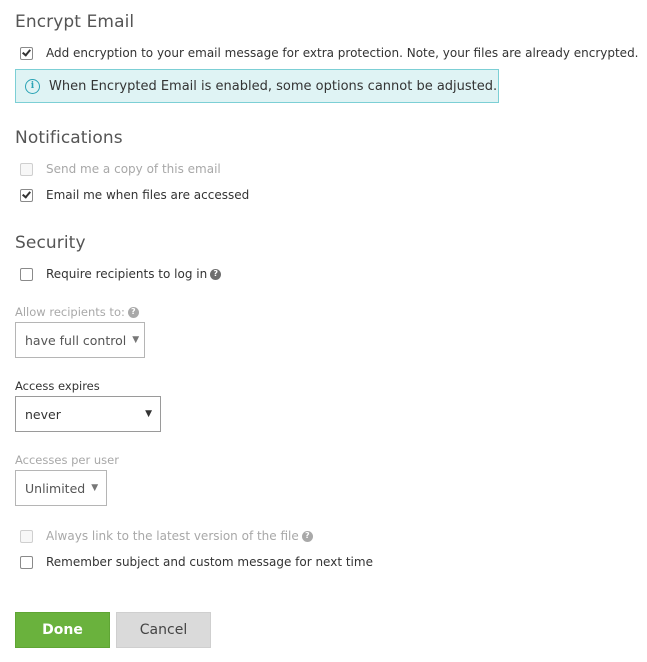 This screenshot has height=662, width=647. I want to click on accesses-per-user-select: Unlimited ▼, so click(61, 488).